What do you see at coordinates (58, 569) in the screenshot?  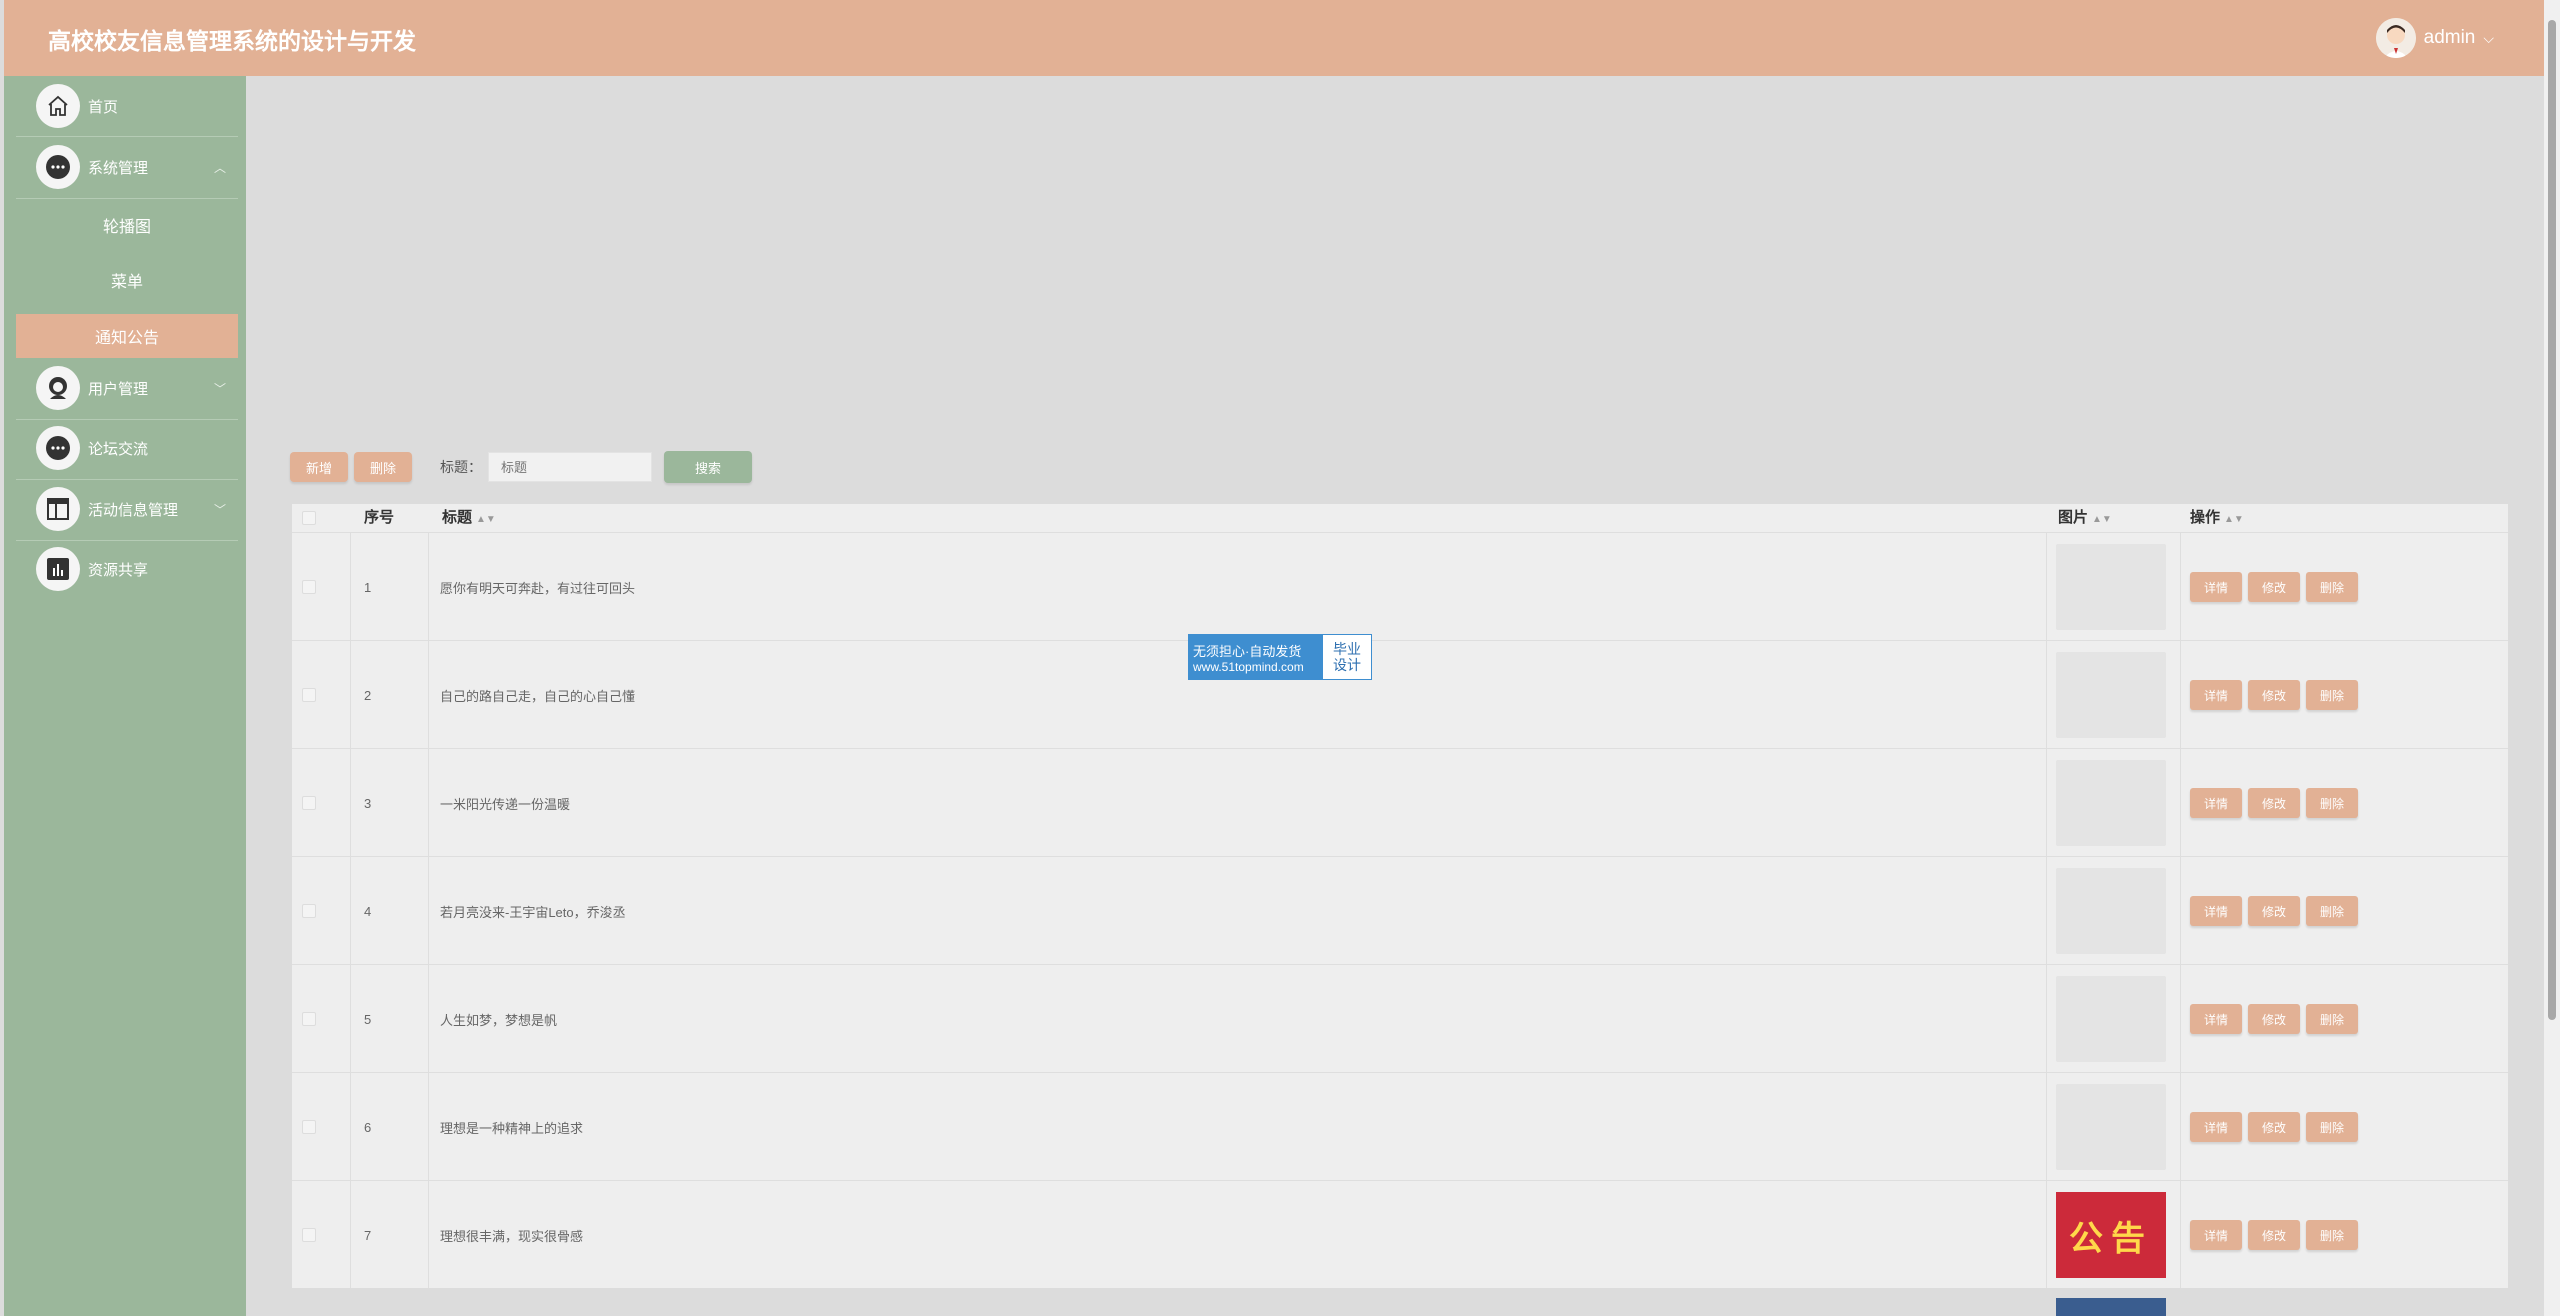 I see `chart-icon` at bounding box center [58, 569].